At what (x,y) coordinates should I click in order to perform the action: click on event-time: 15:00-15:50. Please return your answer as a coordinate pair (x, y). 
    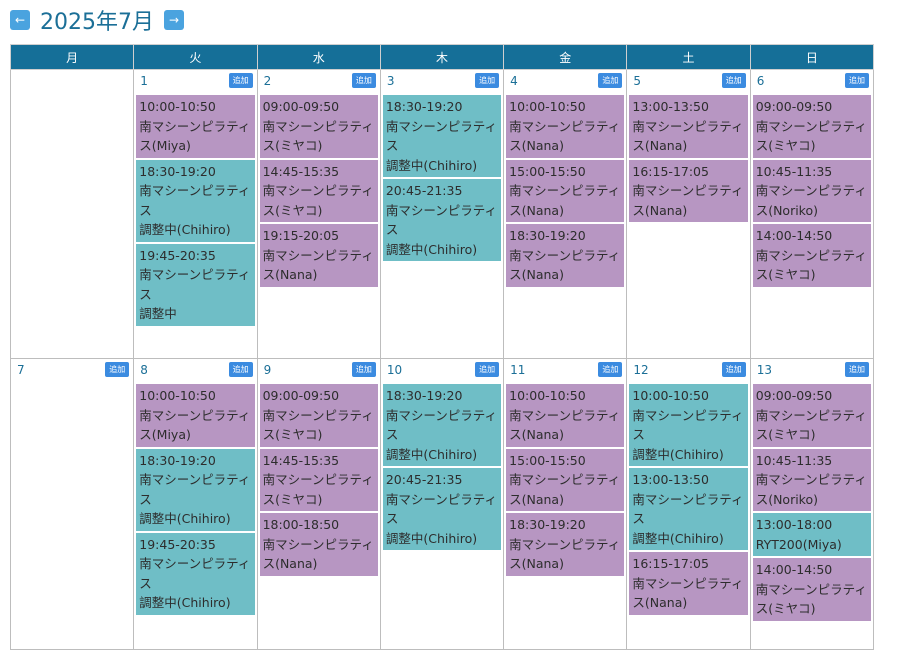
    Looking at the image, I should click on (547, 460).